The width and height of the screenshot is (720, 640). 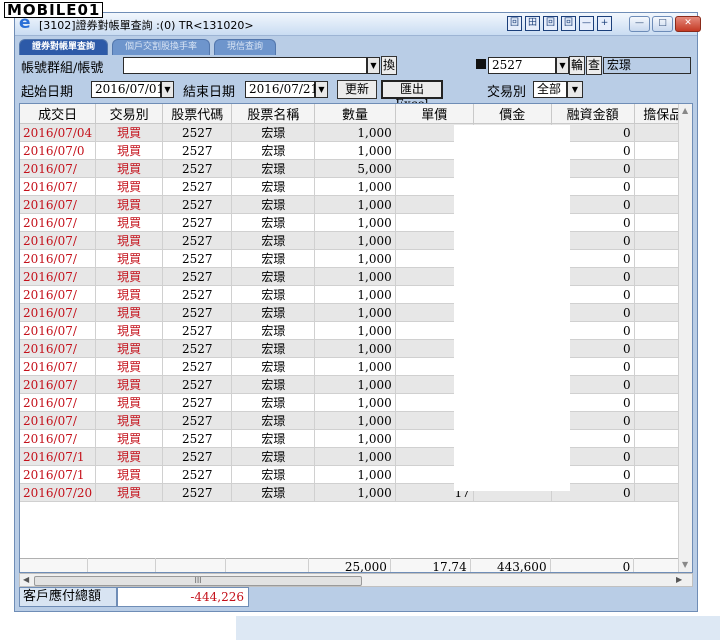 I want to click on total-payable-value: -444,226, so click(x=183, y=597).